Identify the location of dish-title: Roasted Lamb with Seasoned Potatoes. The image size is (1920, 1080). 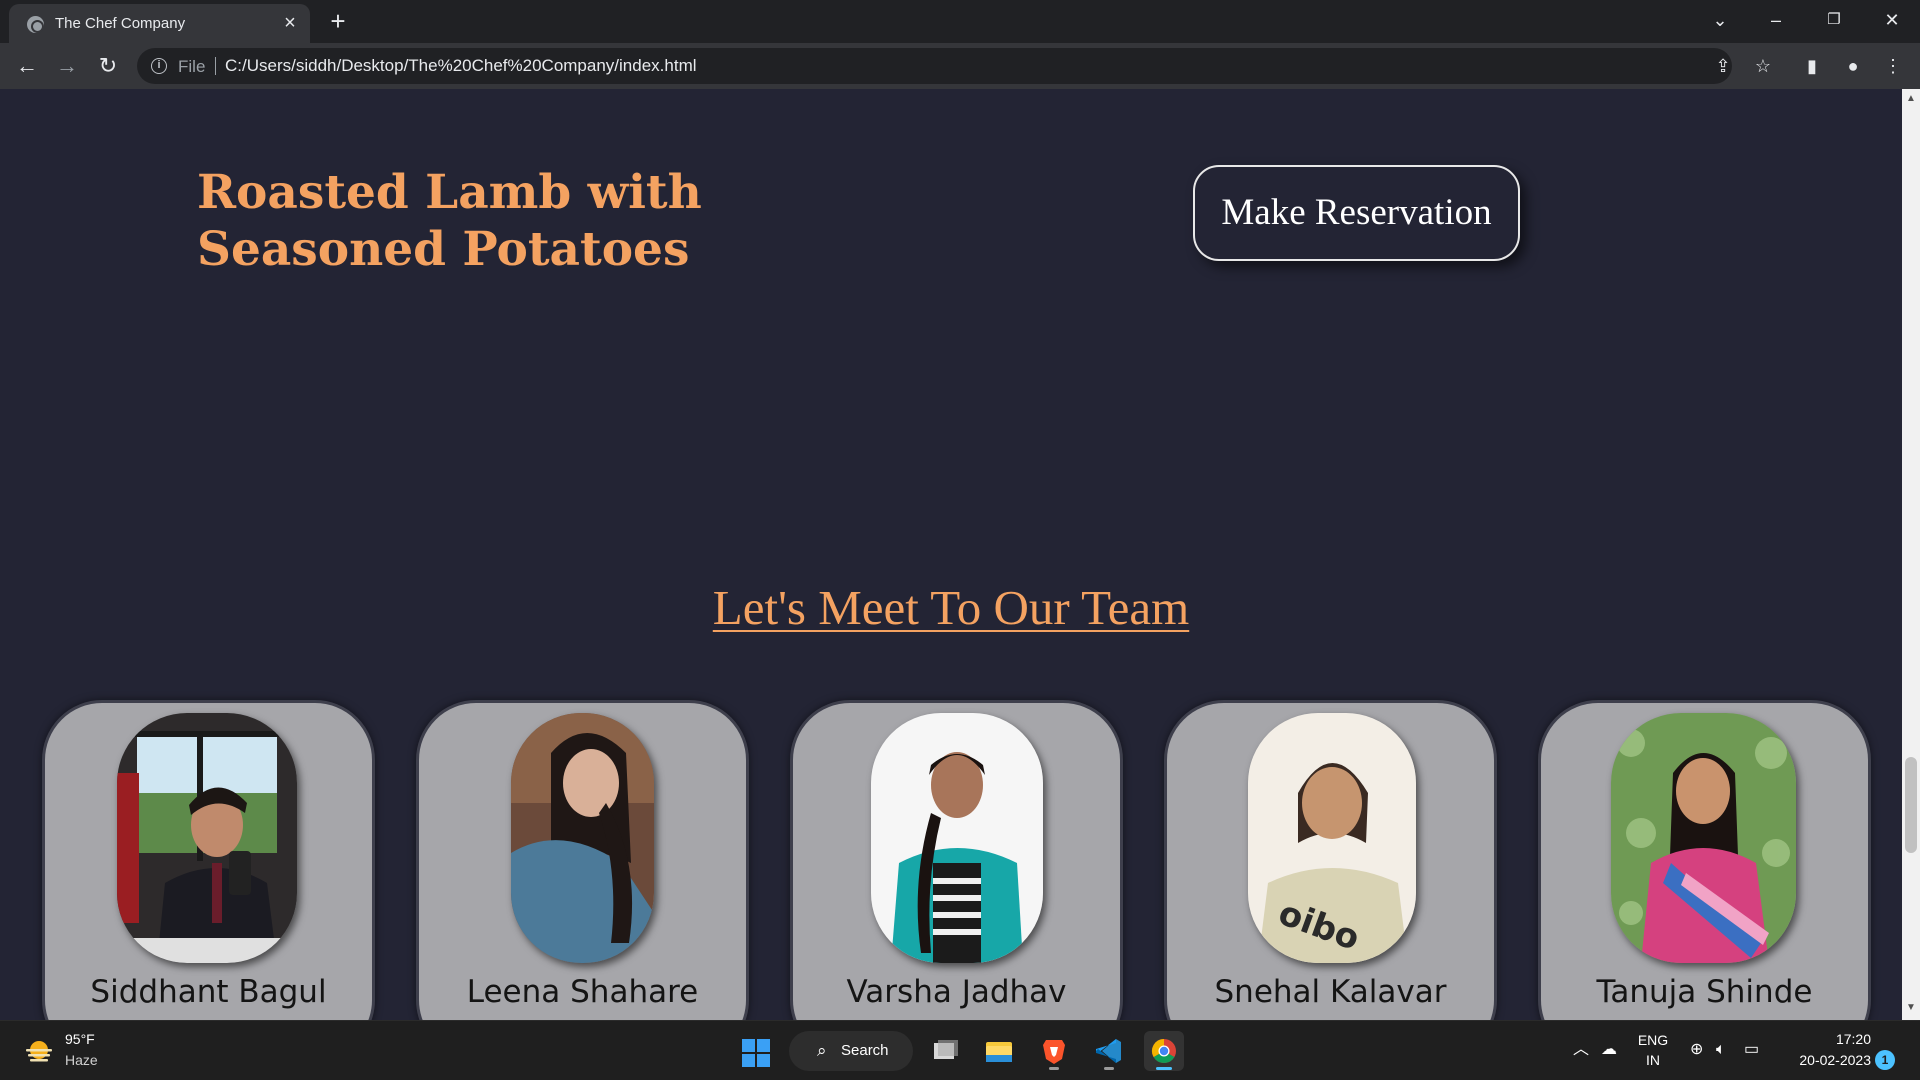
(449, 221).